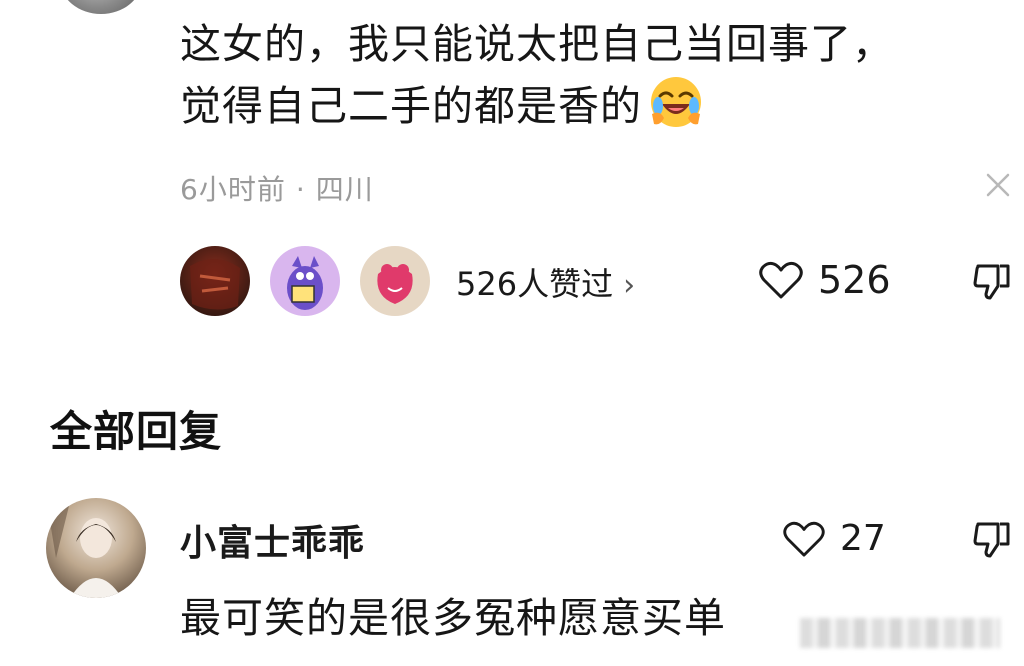  I want to click on comment-meta: 6小时前 · 四川, so click(277, 188).